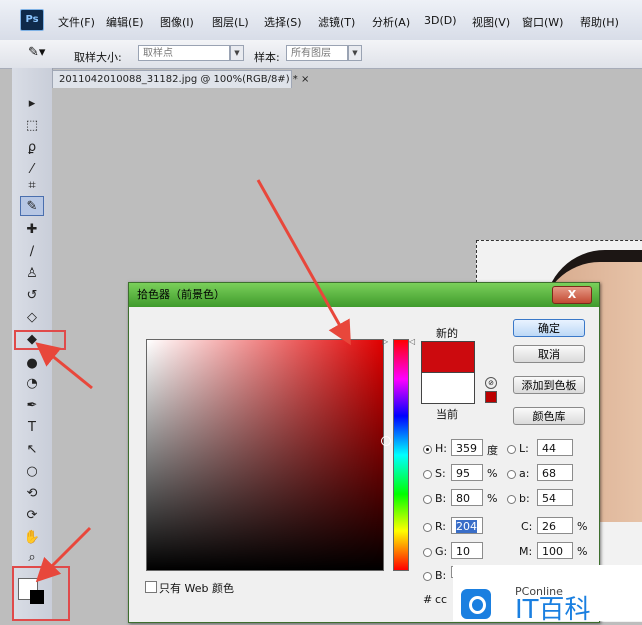 The image size is (642, 625). I want to click on new-color-swatch, so click(448, 357).